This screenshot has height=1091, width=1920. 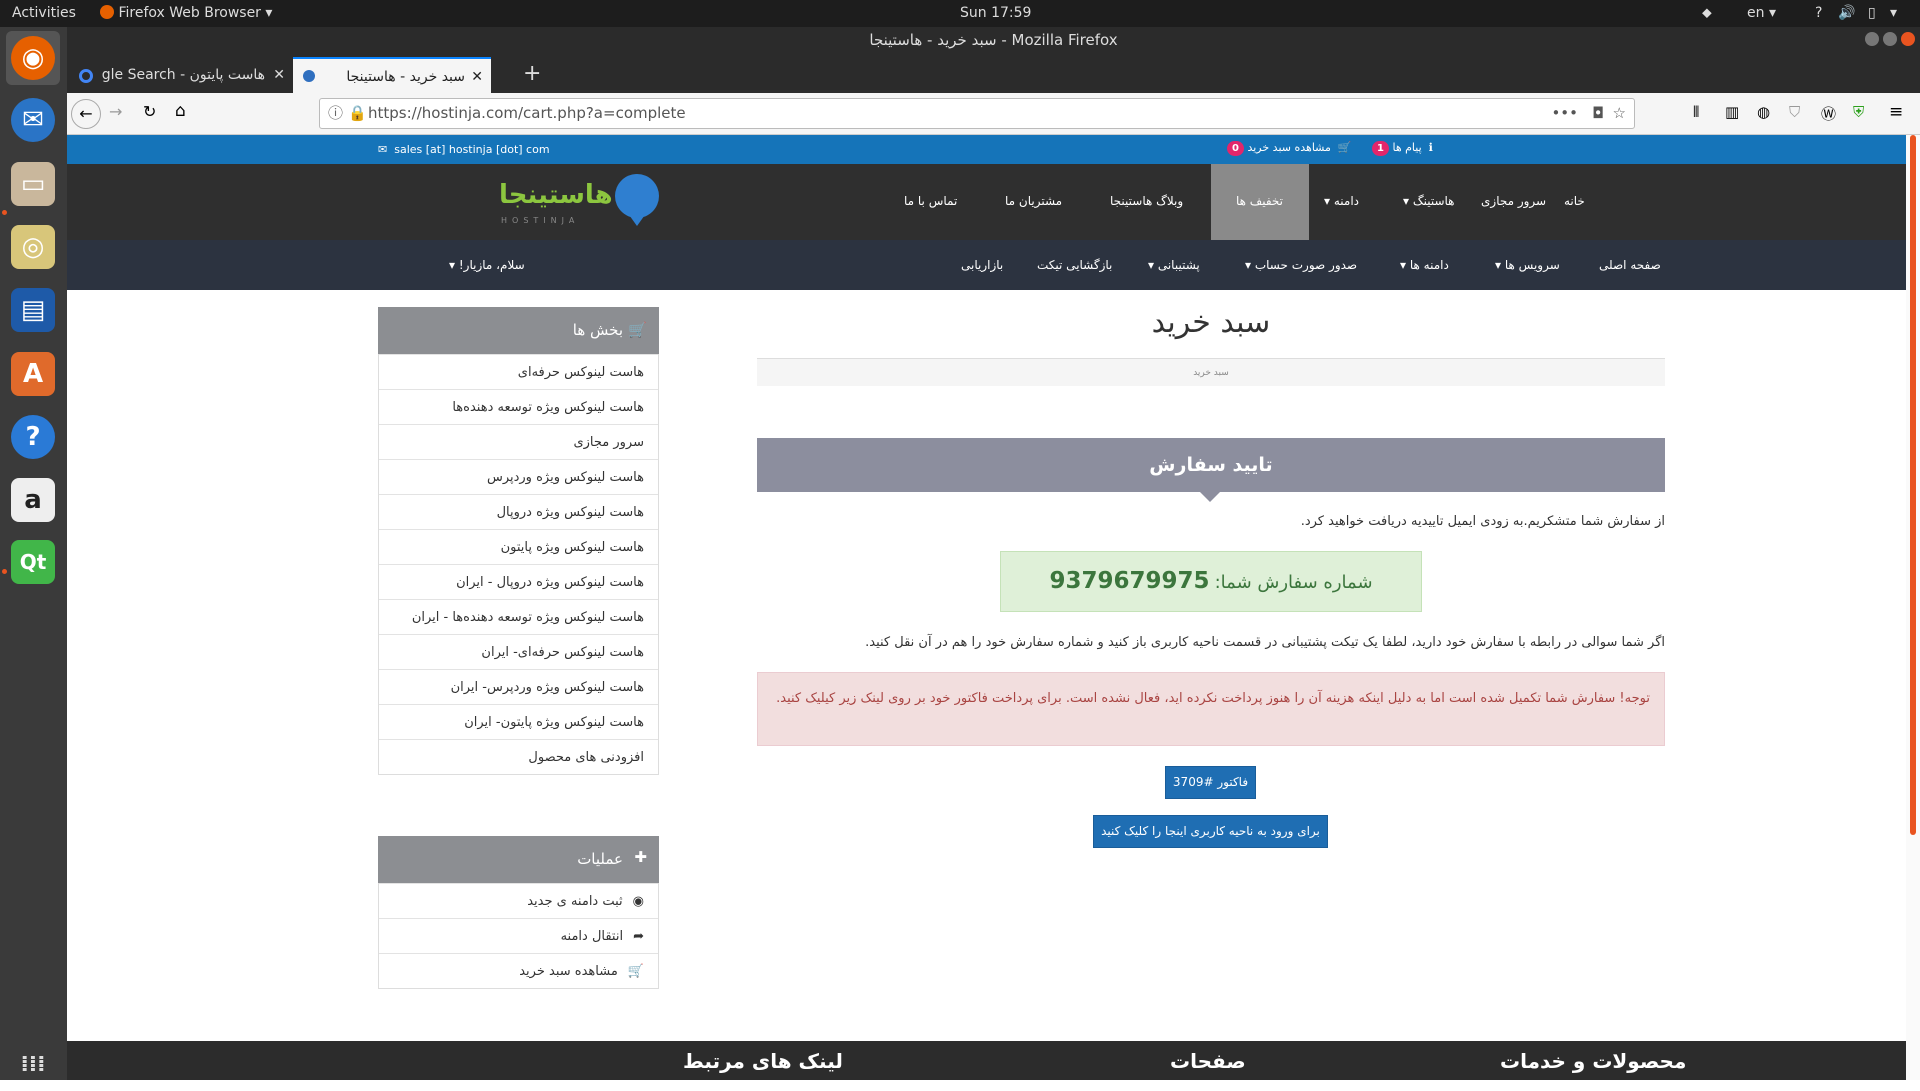 I want to click on activities-button: Activities, so click(x=44, y=13).